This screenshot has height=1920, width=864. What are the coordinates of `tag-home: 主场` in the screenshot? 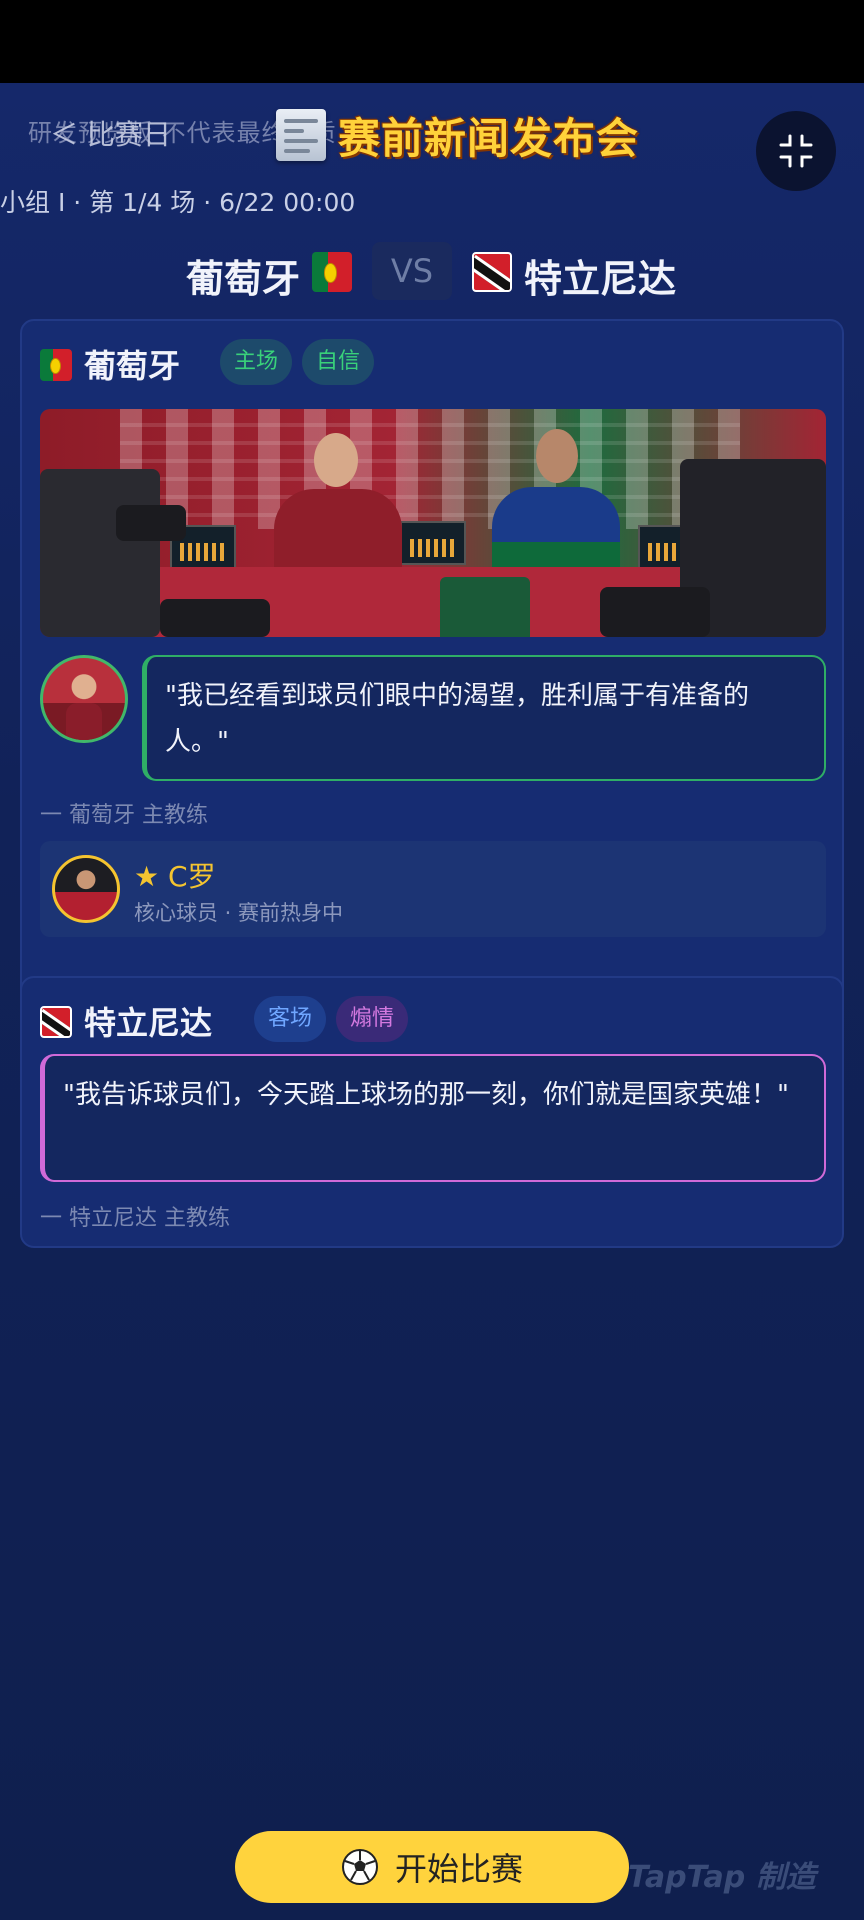 It's located at (256, 362).